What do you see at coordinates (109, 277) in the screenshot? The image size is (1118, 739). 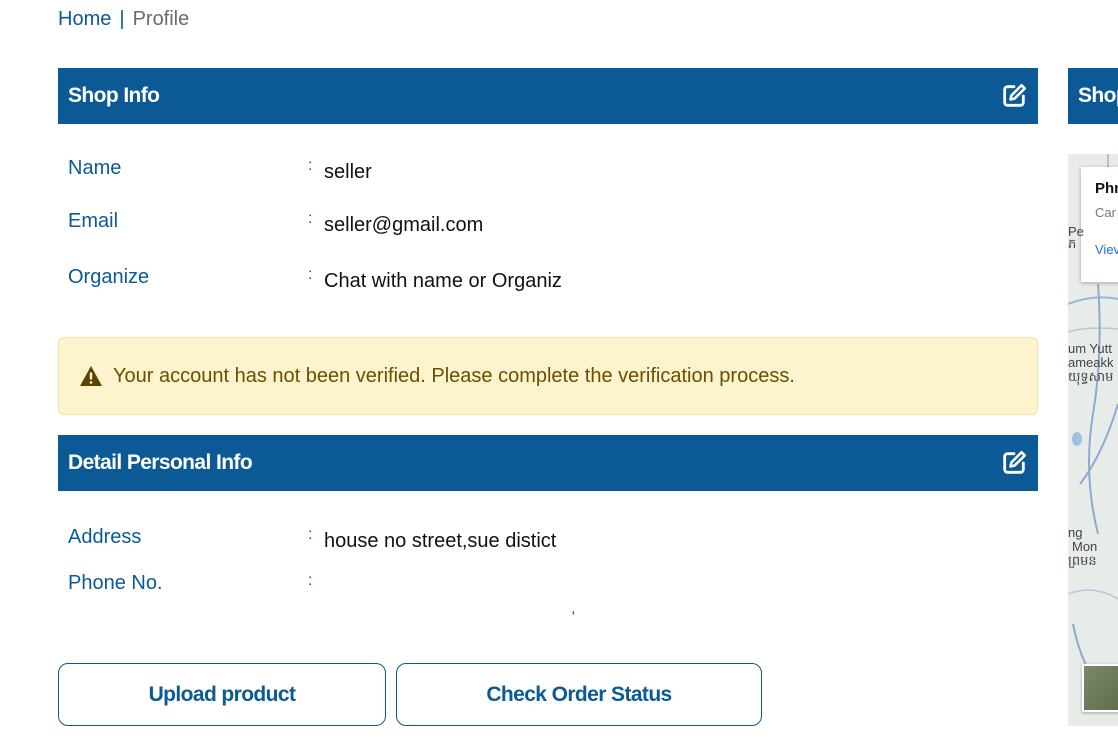 I see `organize-label: Organize` at bounding box center [109, 277].